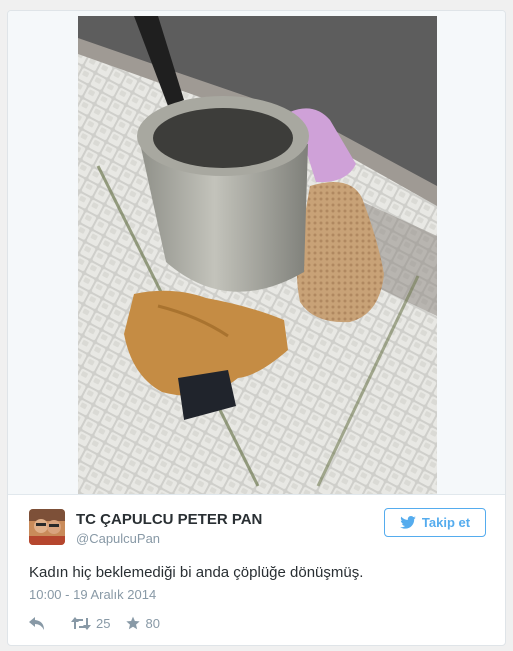 This screenshot has height=651, width=513. Describe the element at coordinates (169, 519) in the screenshot. I see `display-name: TC ÇAPULCU PETER PAN` at that location.